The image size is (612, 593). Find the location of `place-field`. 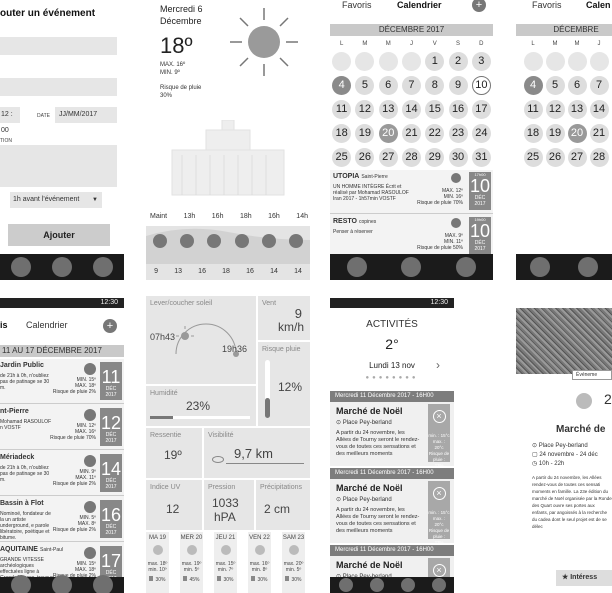

place-field is located at coordinates (58, 87).